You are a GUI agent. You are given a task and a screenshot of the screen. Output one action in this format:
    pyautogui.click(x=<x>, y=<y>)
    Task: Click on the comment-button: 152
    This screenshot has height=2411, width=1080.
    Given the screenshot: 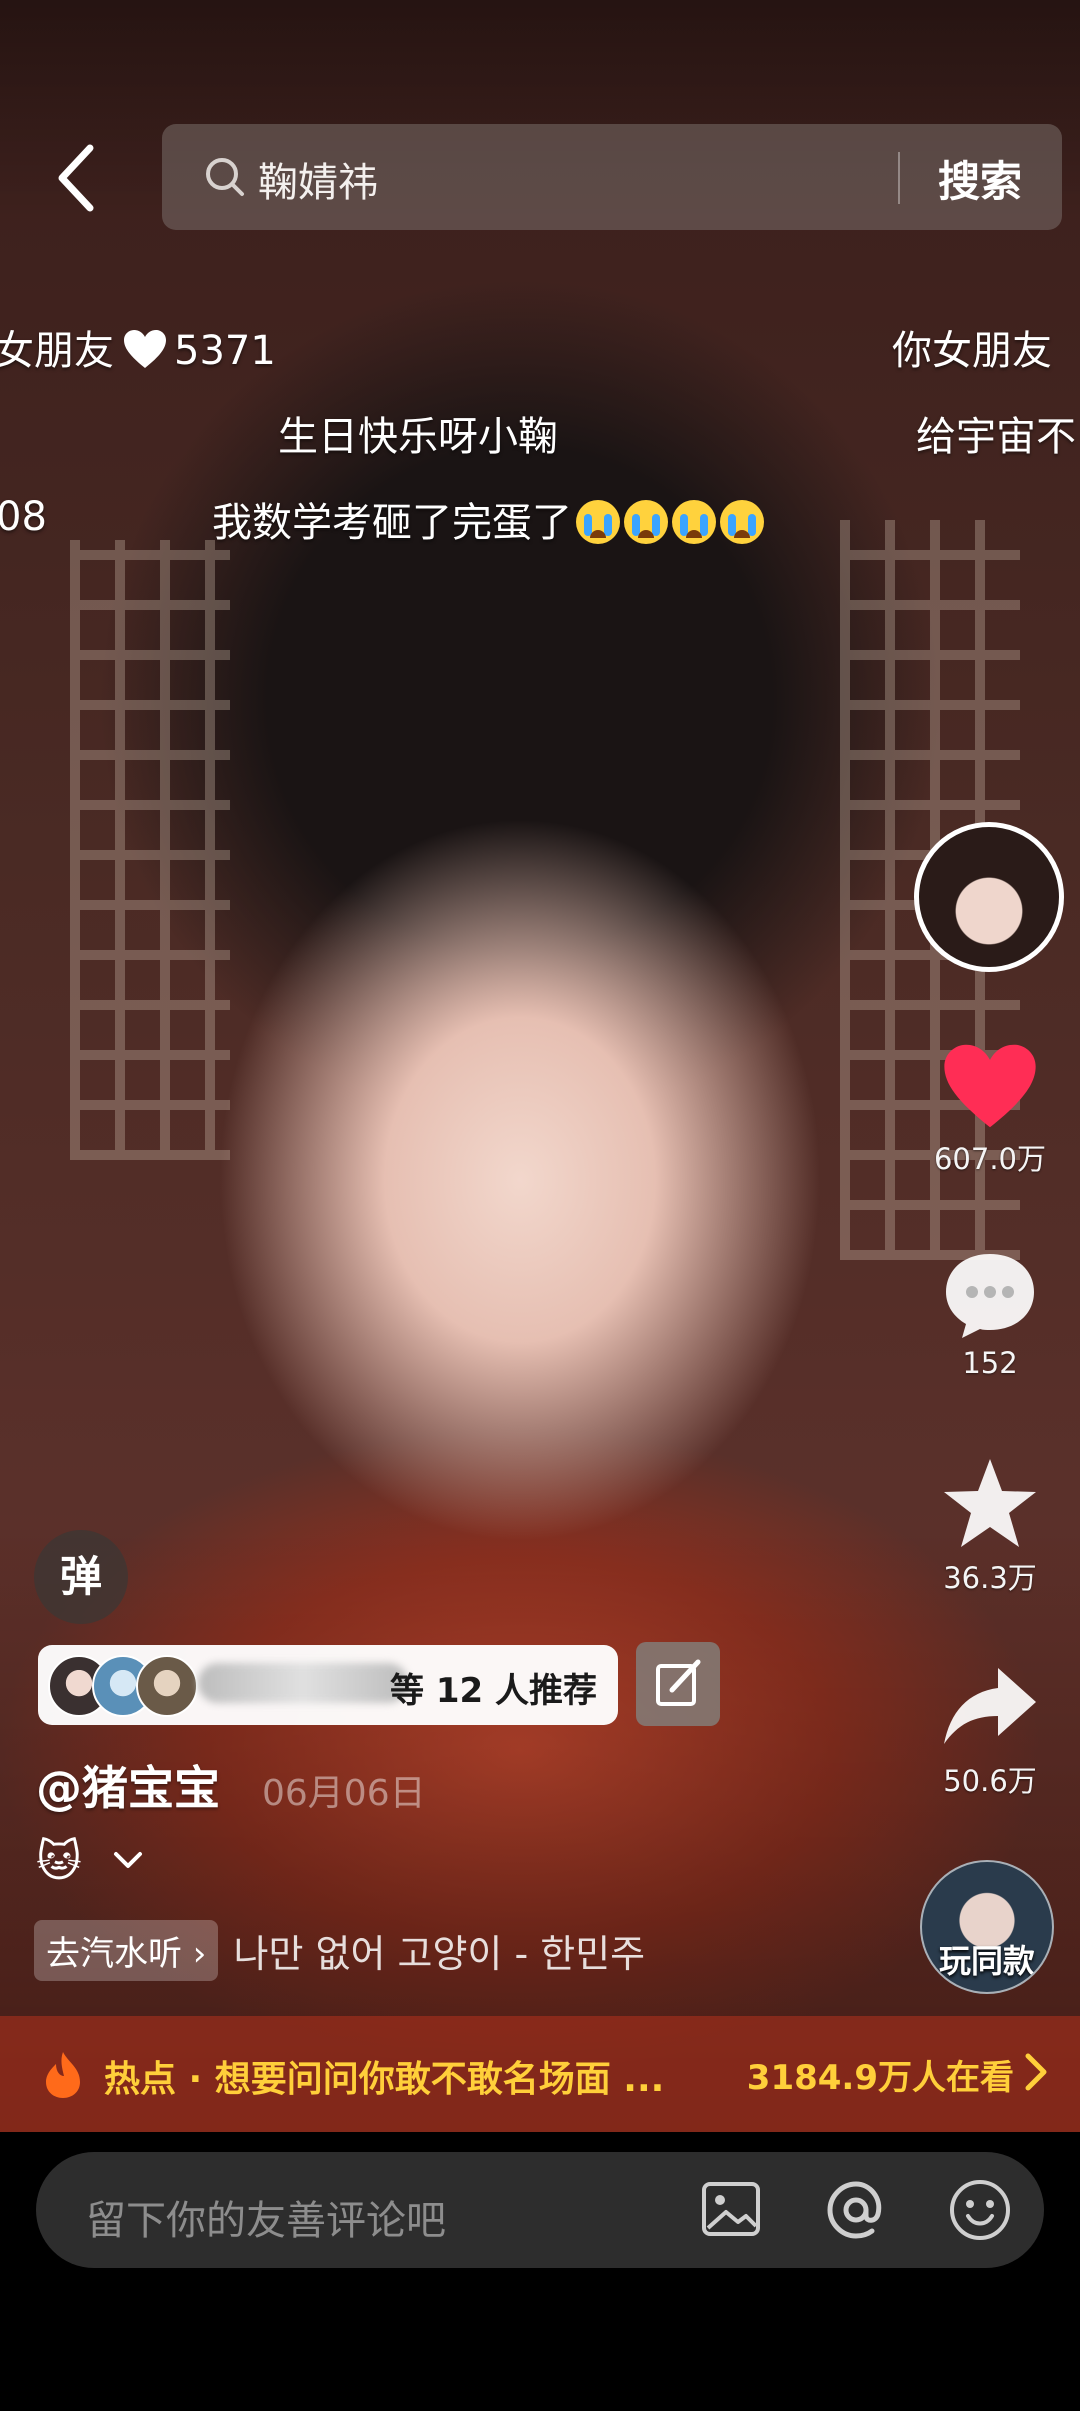 What is the action you would take?
    pyautogui.click(x=990, y=1315)
    